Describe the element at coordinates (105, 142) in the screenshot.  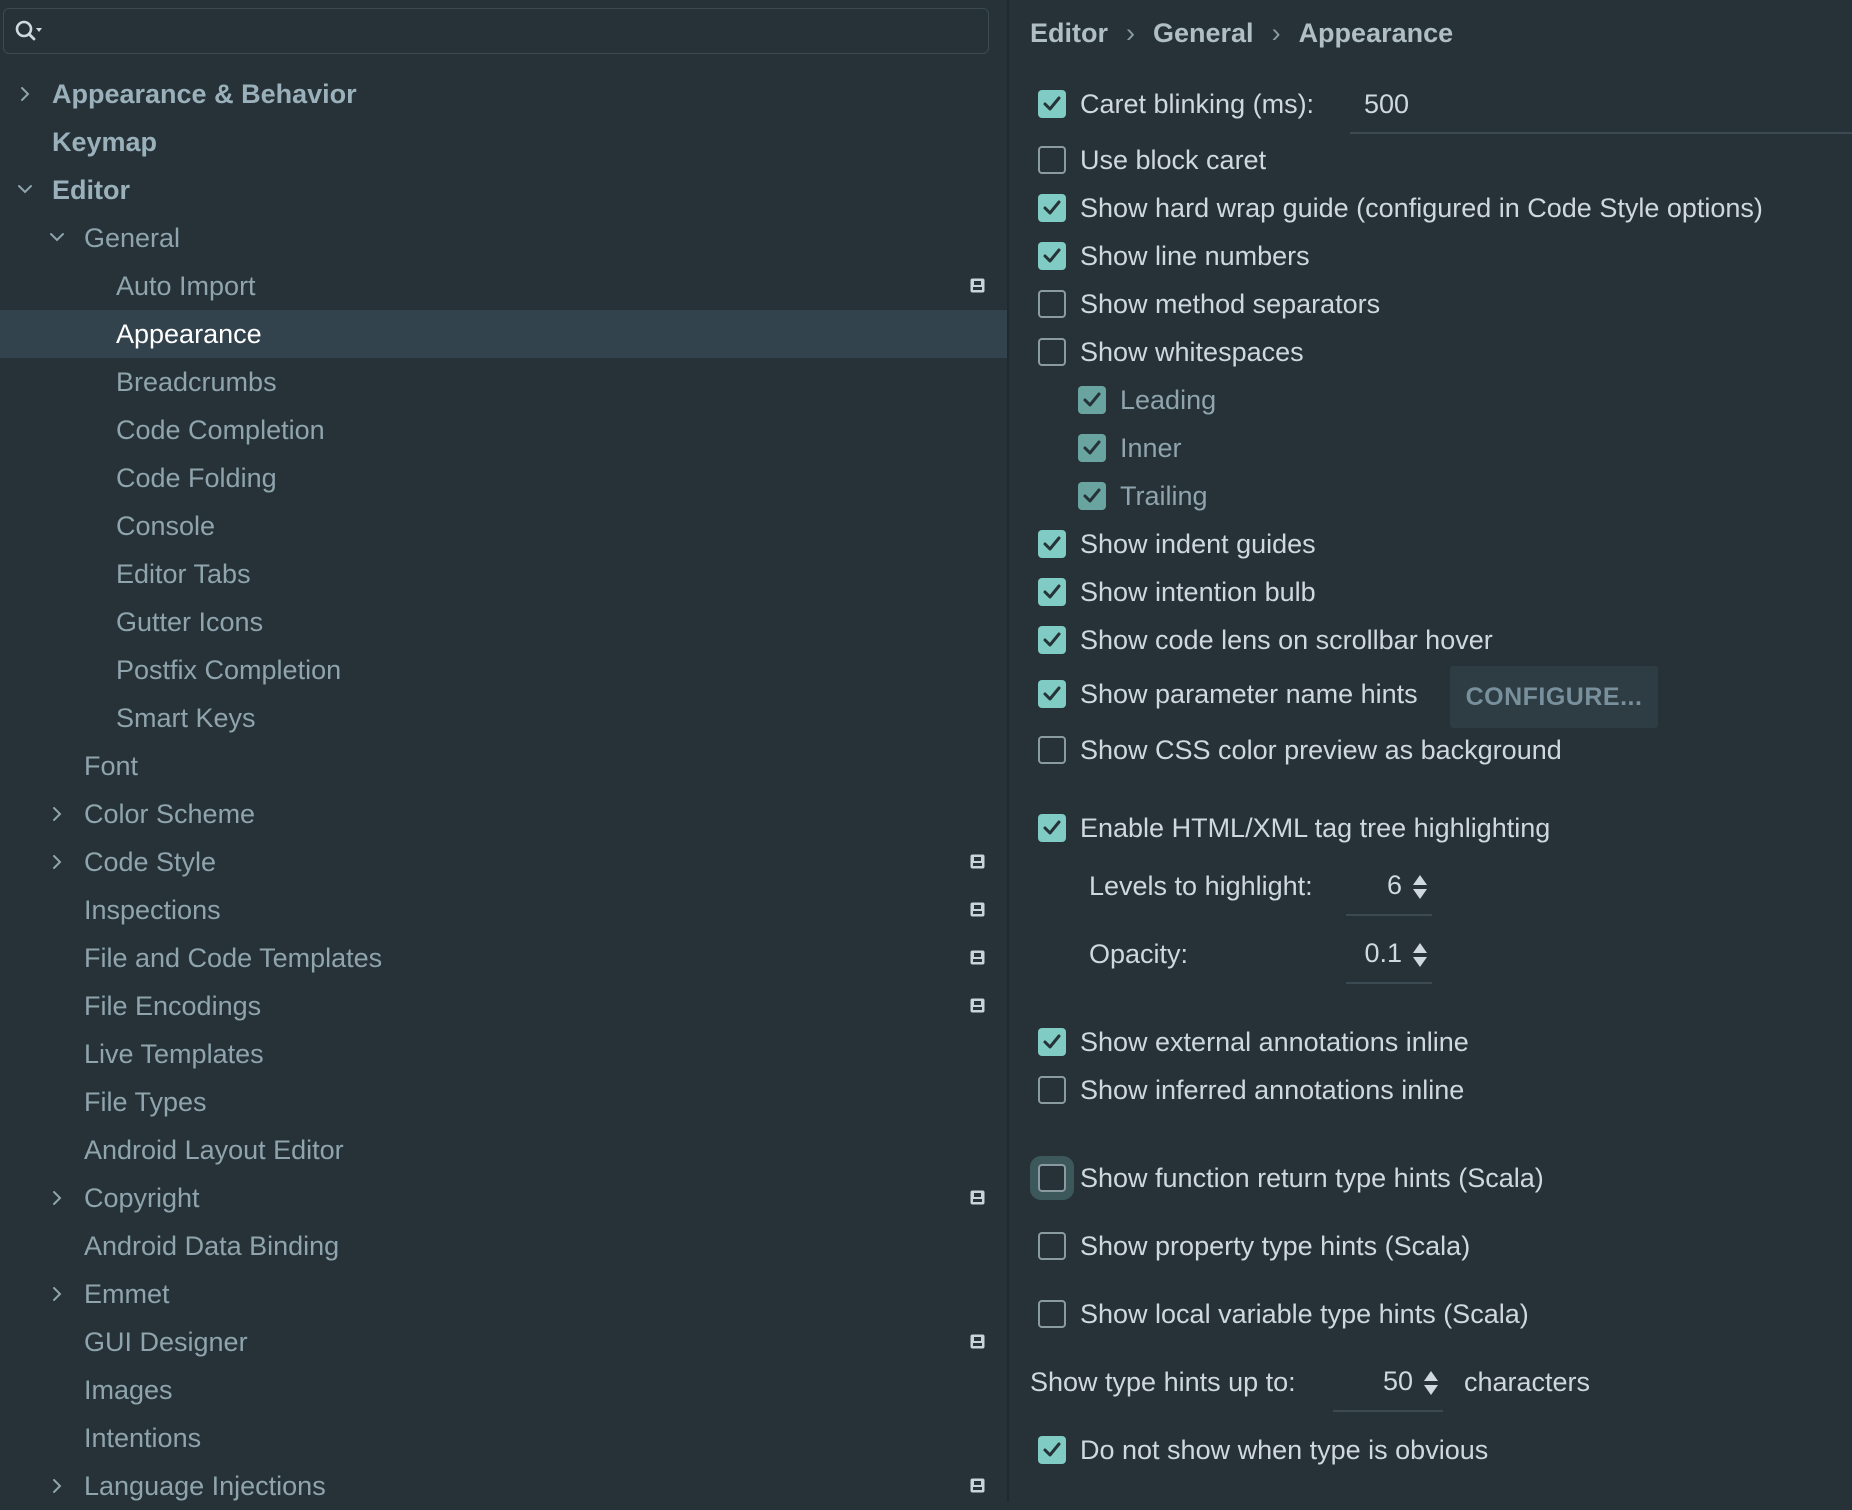
I see `tree-item-label: Keymap` at that location.